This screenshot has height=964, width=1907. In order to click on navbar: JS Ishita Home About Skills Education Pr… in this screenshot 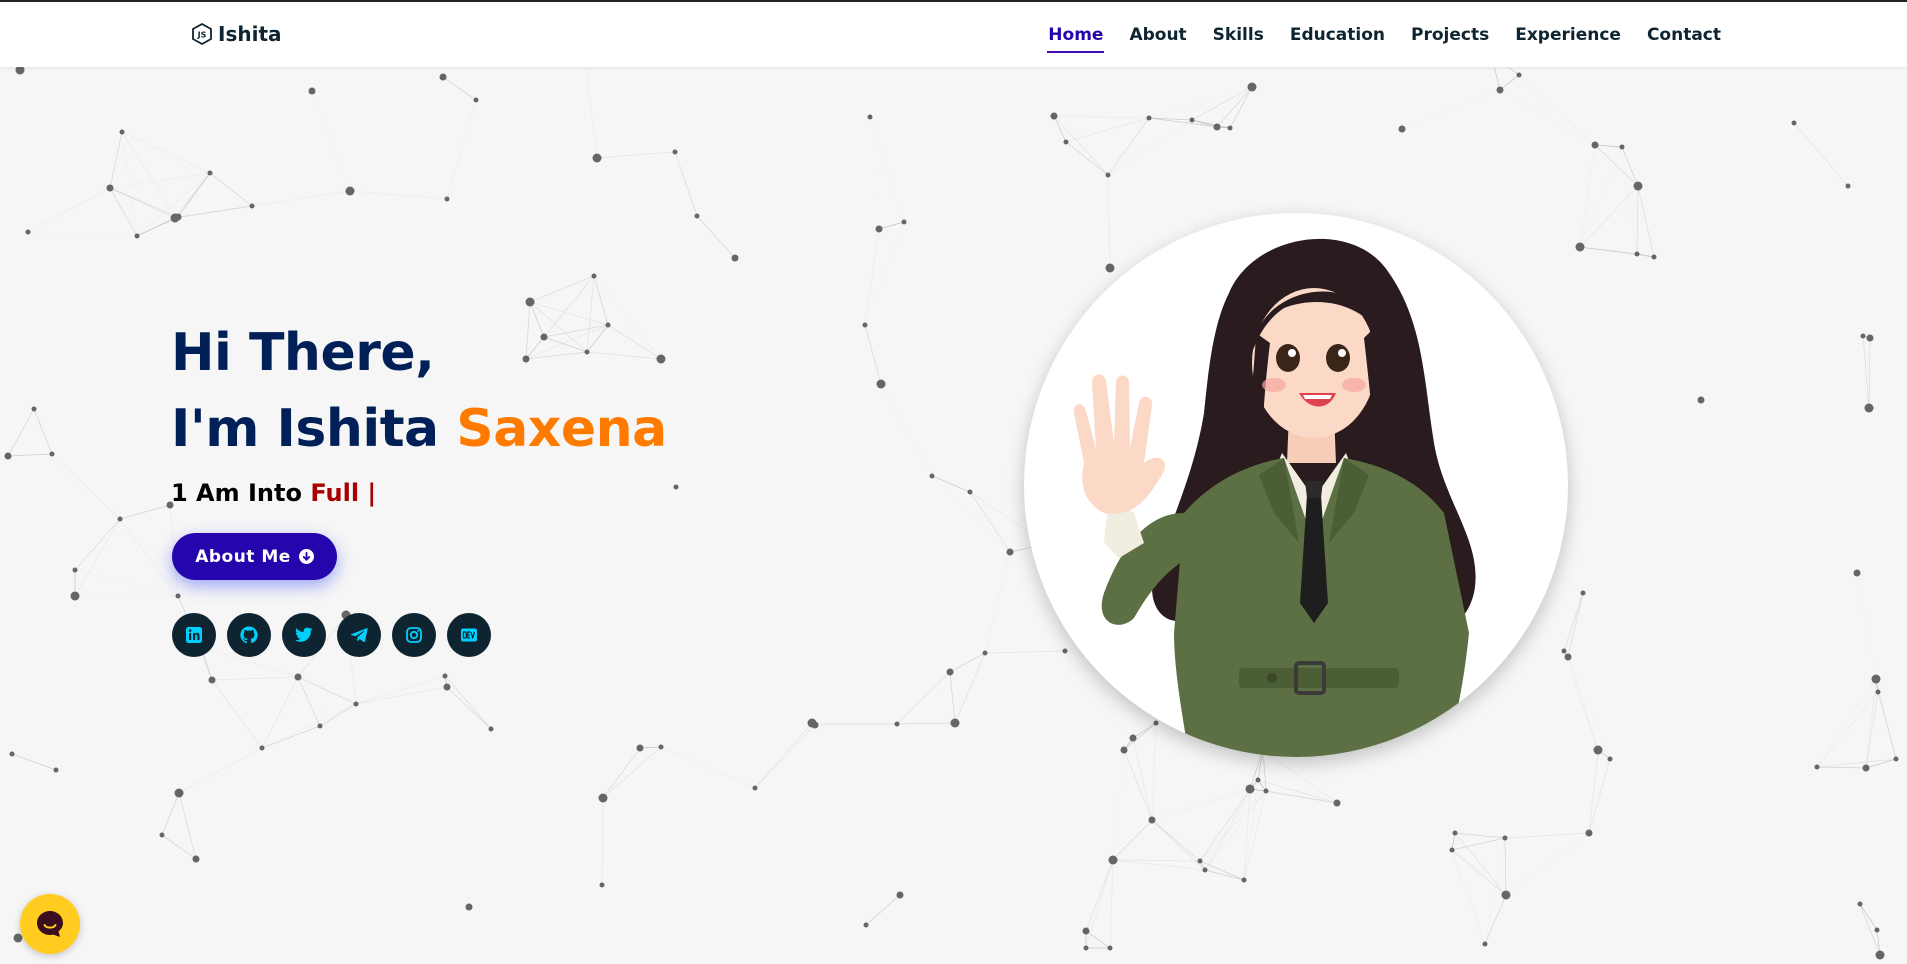, I will do `click(953, 33)`.